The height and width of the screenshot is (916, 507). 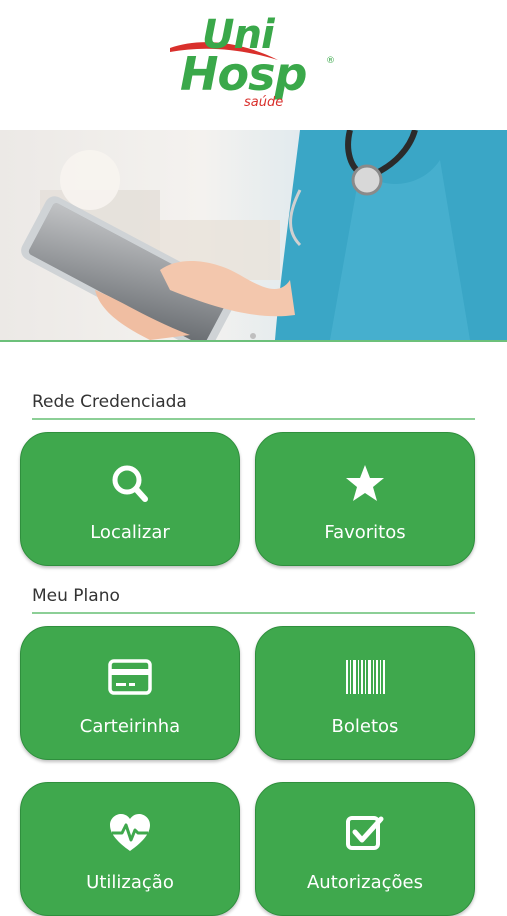 I want to click on localizar-button: Localizar, so click(x=130, y=499).